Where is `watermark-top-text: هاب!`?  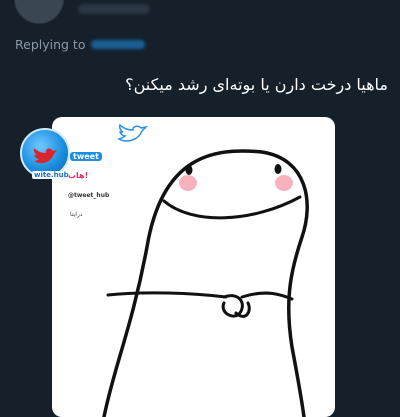
watermark-top-text: هاب! is located at coordinates (78, 175).